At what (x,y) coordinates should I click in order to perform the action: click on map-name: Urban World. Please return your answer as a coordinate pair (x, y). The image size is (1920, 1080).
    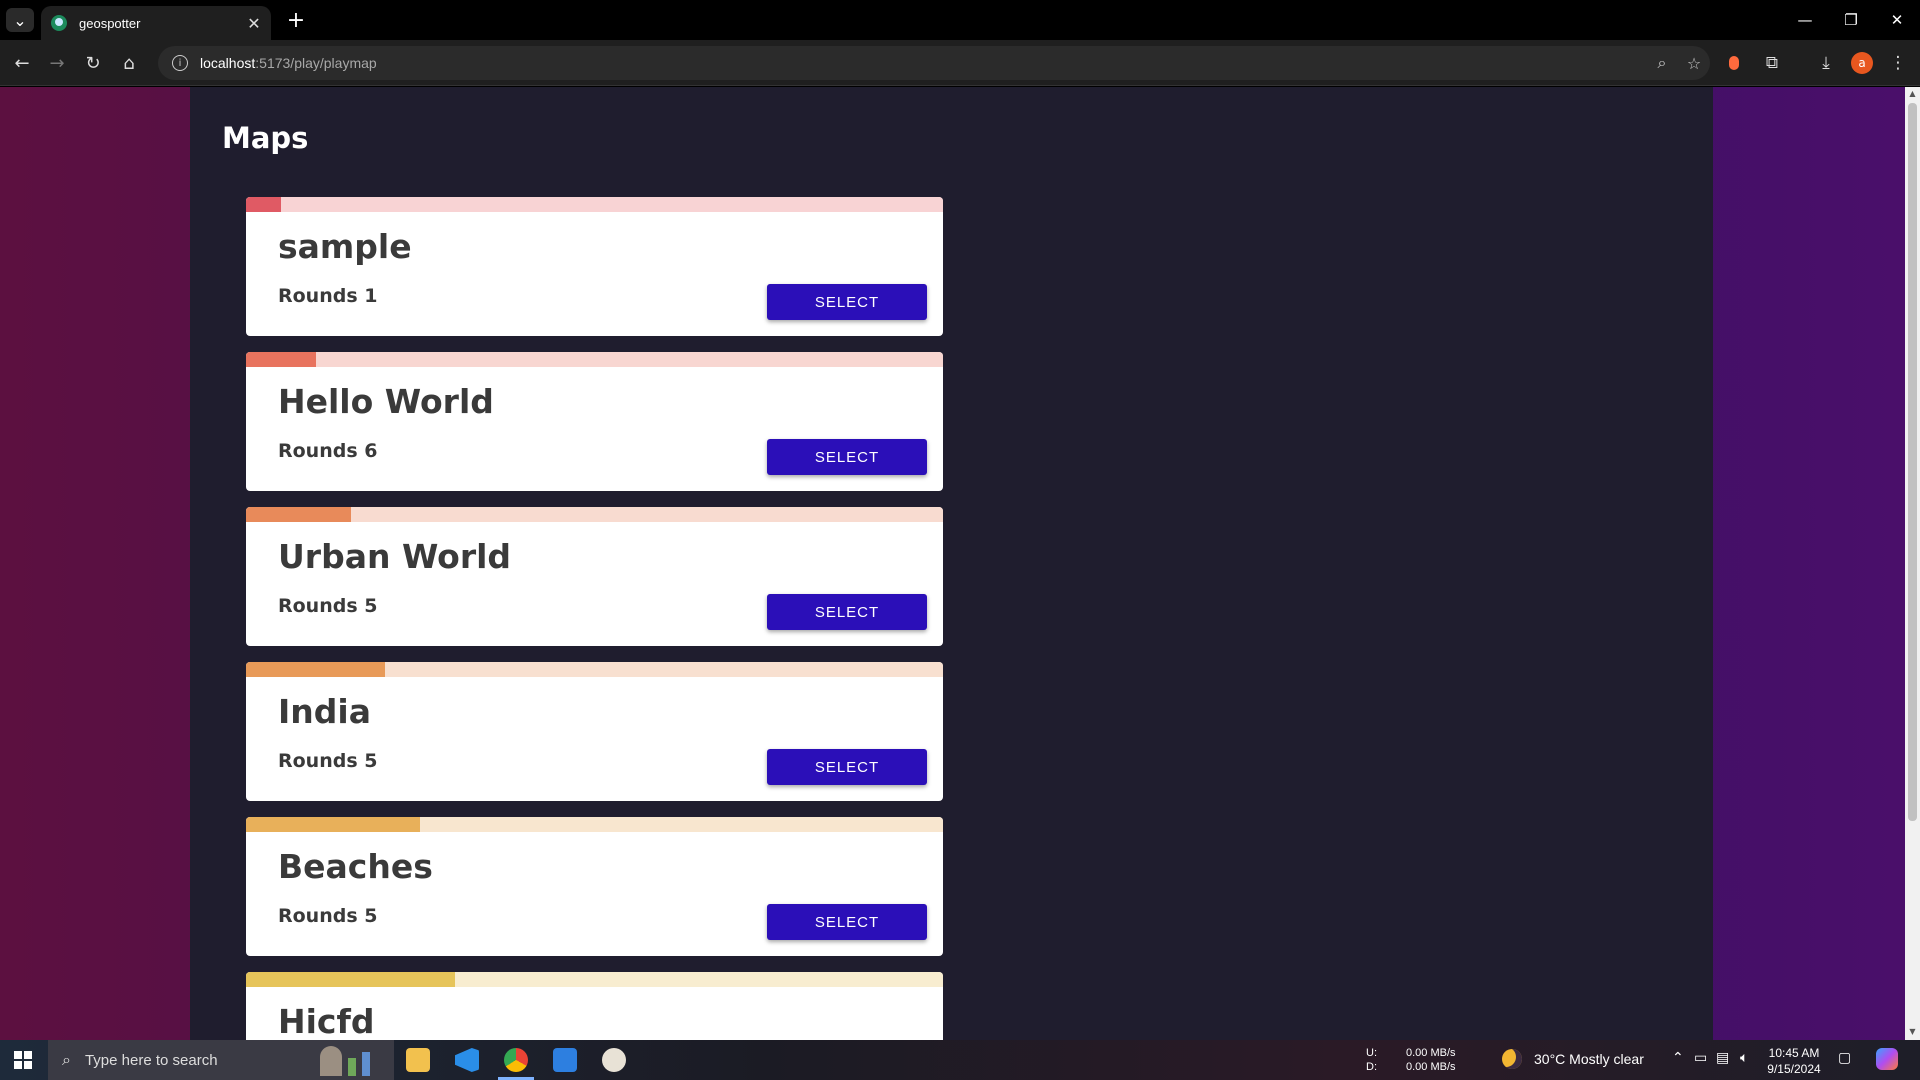
    Looking at the image, I should click on (395, 556).